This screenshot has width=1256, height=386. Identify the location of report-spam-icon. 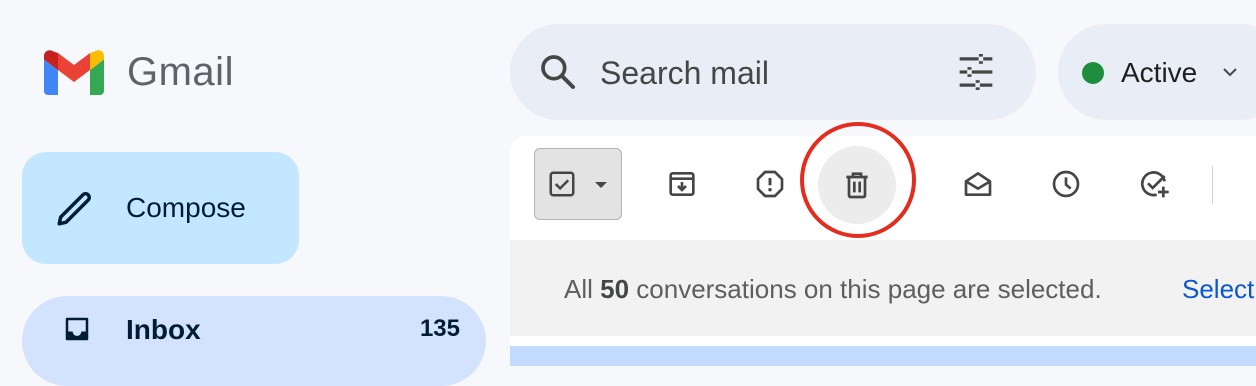
(770, 184).